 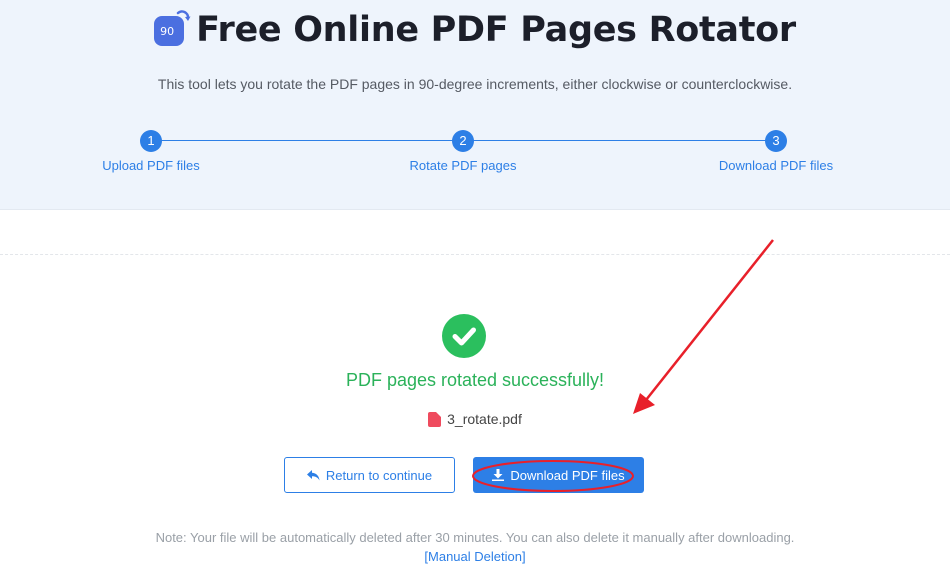 I want to click on download-button: Download PDF files, so click(x=558, y=475).